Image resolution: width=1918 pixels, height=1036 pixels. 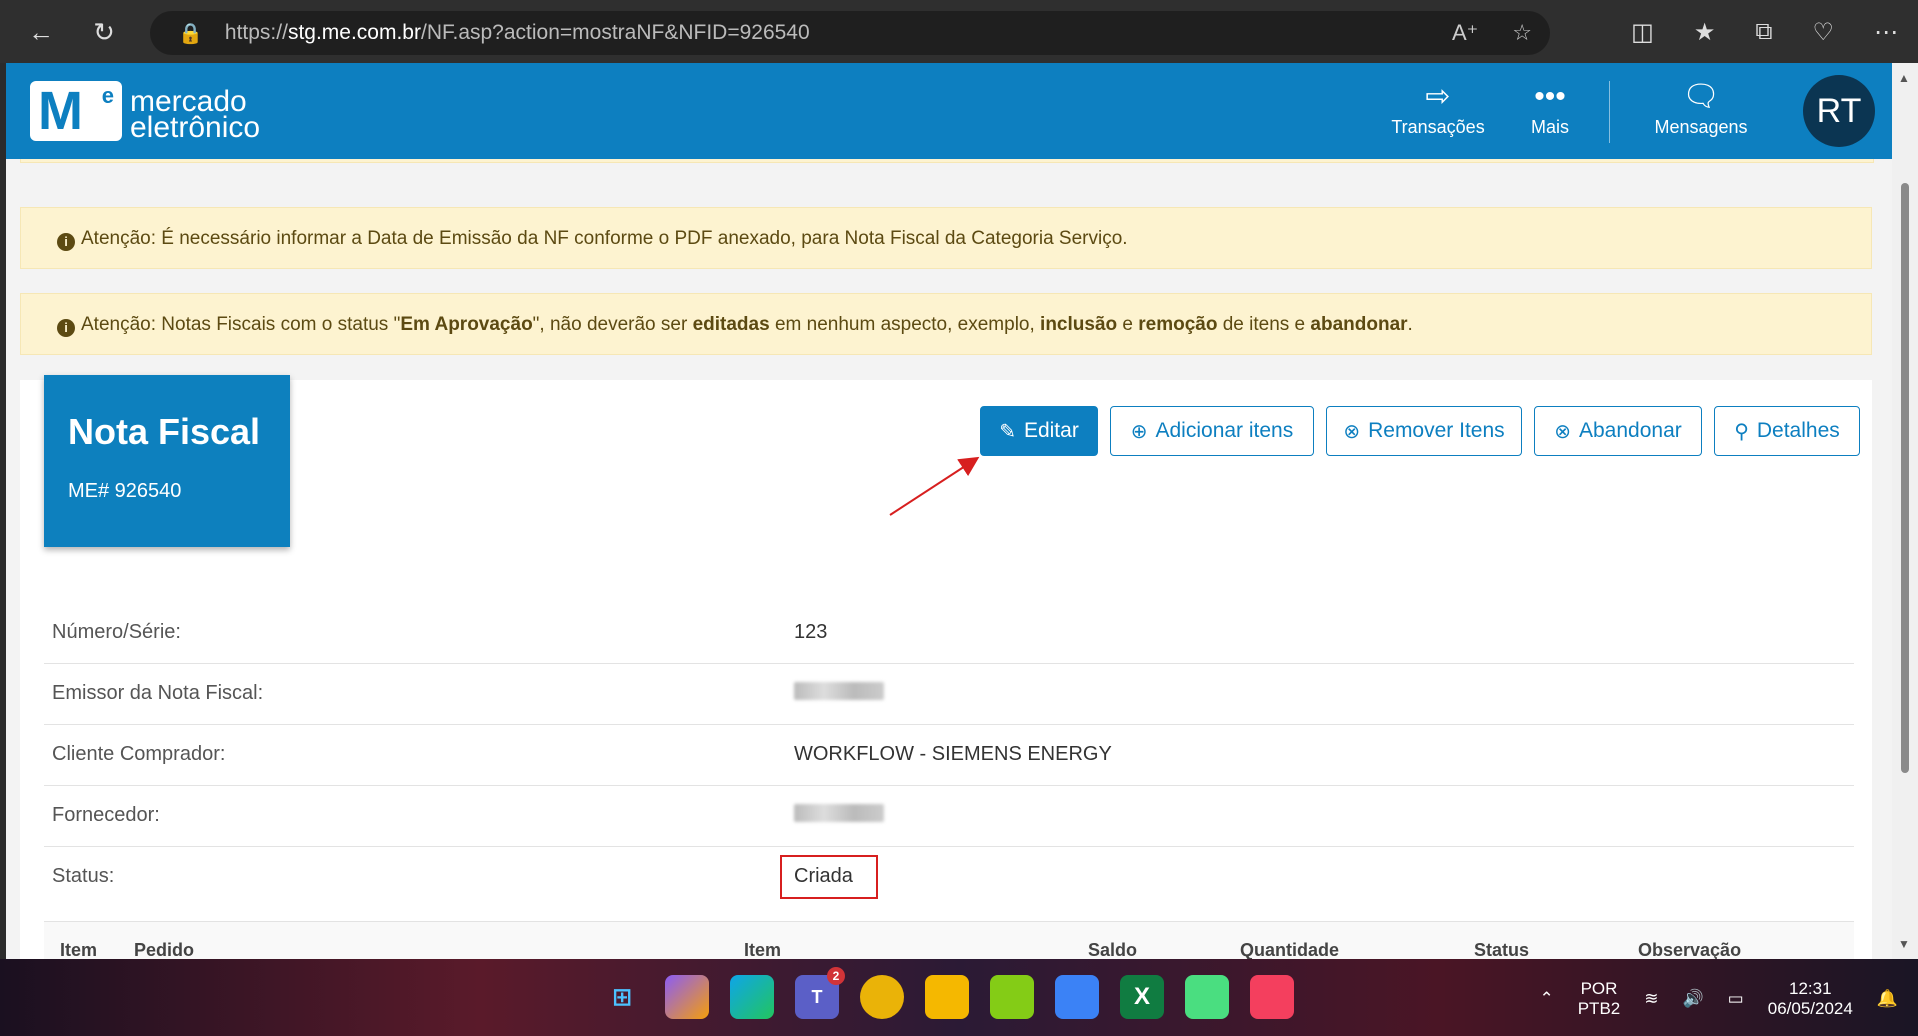 What do you see at coordinates (839, 694) in the screenshot?
I see `emissor-value-redacted` at bounding box center [839, 694].